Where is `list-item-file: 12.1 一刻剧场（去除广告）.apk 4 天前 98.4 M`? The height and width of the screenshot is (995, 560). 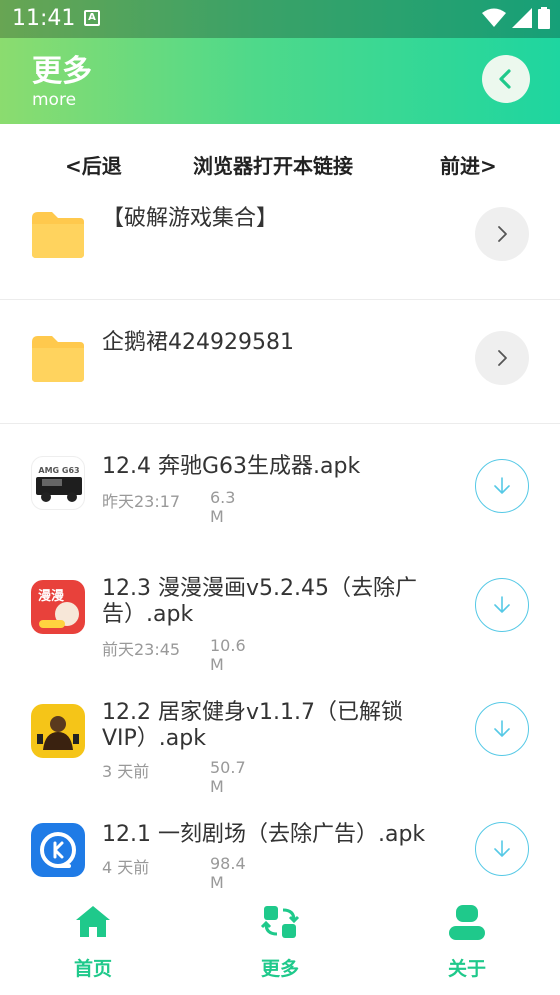
list-item-file: 12.1 一刻剧场（去除广告）.apk 4 天前 98.4 M is located at coordinates (280, 859).